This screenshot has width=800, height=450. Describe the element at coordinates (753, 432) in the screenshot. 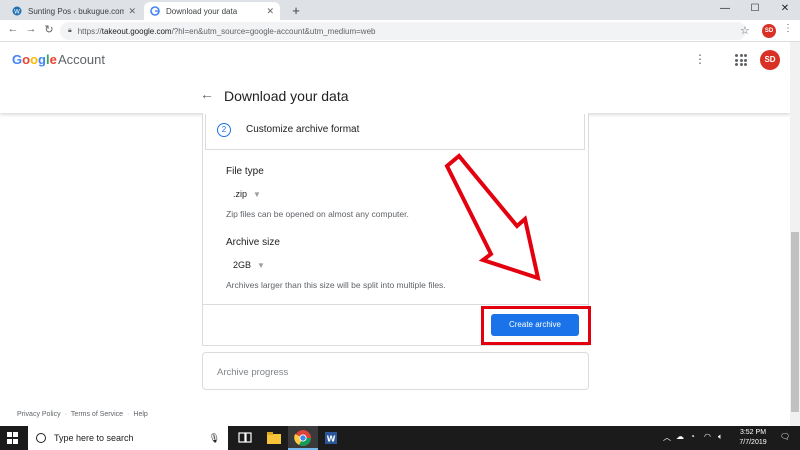

I see `clock-time: 3:52 PM` at that location.